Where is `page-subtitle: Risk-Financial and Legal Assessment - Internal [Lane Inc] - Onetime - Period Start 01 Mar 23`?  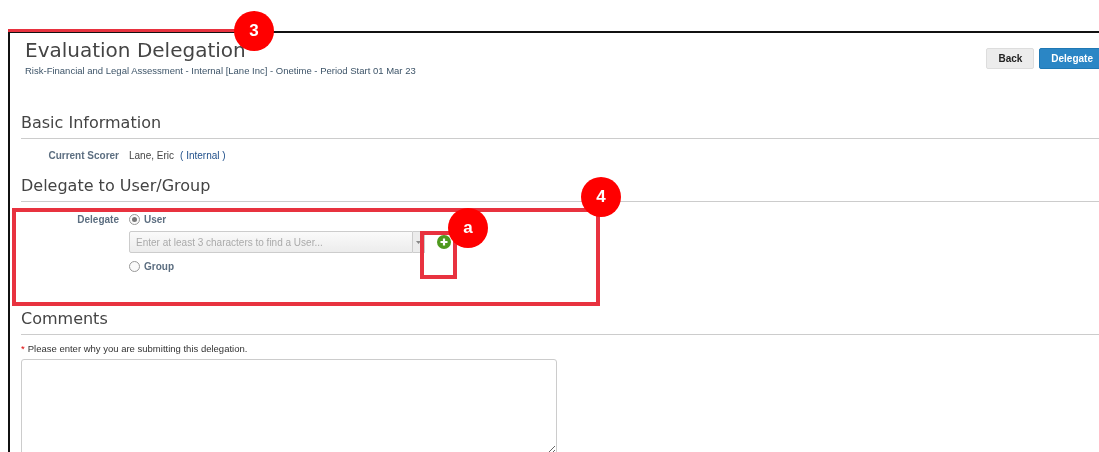
page-subtitle: Risk-Financial and Legal Assessment - Internal [Lane Inc] - Onetime - Period Start 01 Mar 23 is located at coordinates (220, 70).